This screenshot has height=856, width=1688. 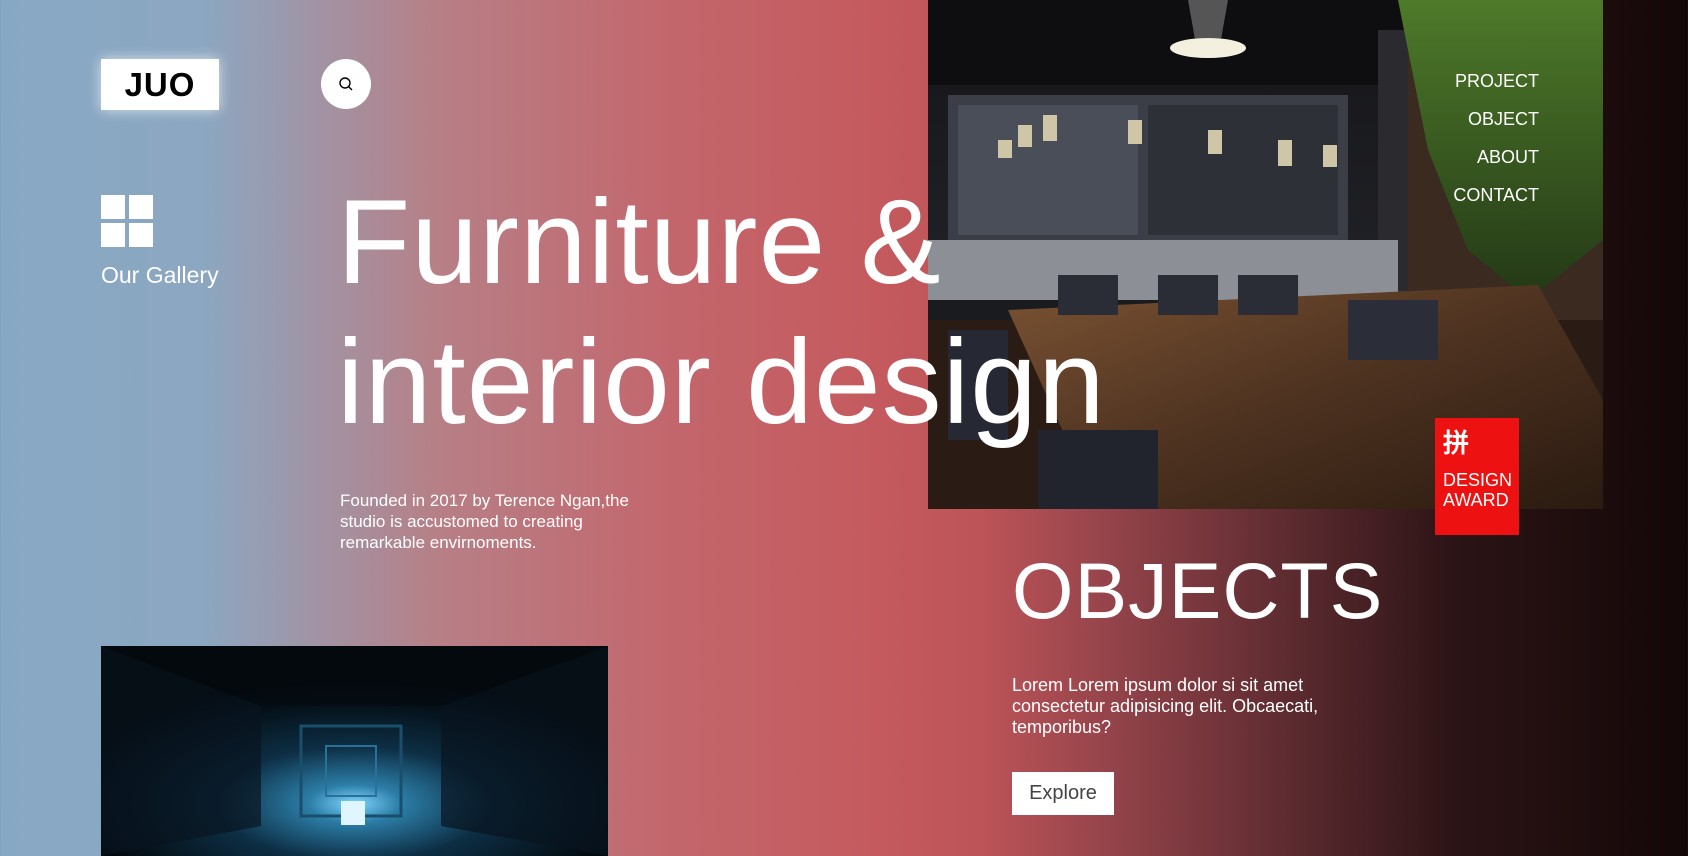 What do you see at coordinates (721, 382) in the screenshot?
I see `hero-title-line-2: interior design` at bounding box center [721, 382].